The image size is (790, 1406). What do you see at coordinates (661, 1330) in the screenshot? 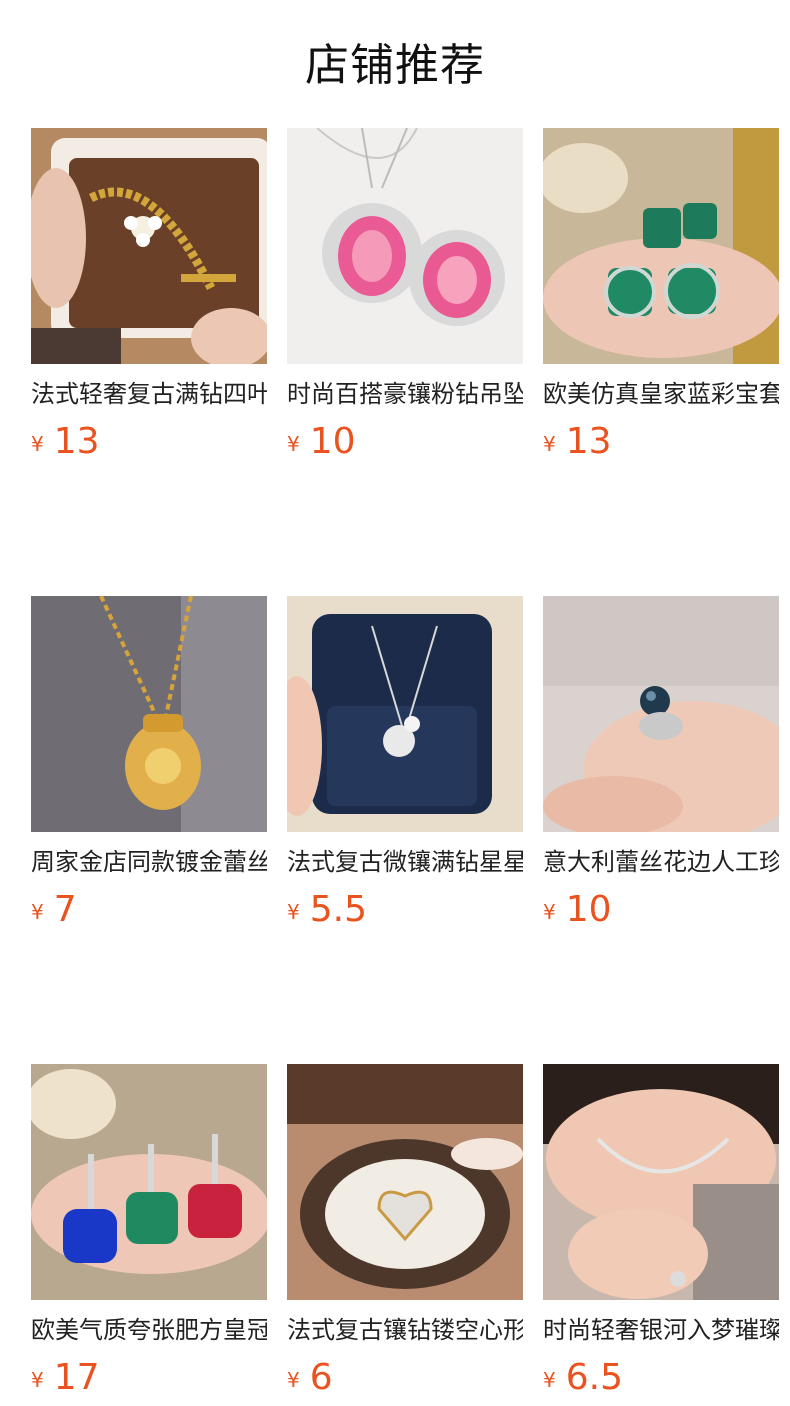
I see `product-title: 时尚轻奢银河入梦璀璨项链` at bounding box center [661, 1330].